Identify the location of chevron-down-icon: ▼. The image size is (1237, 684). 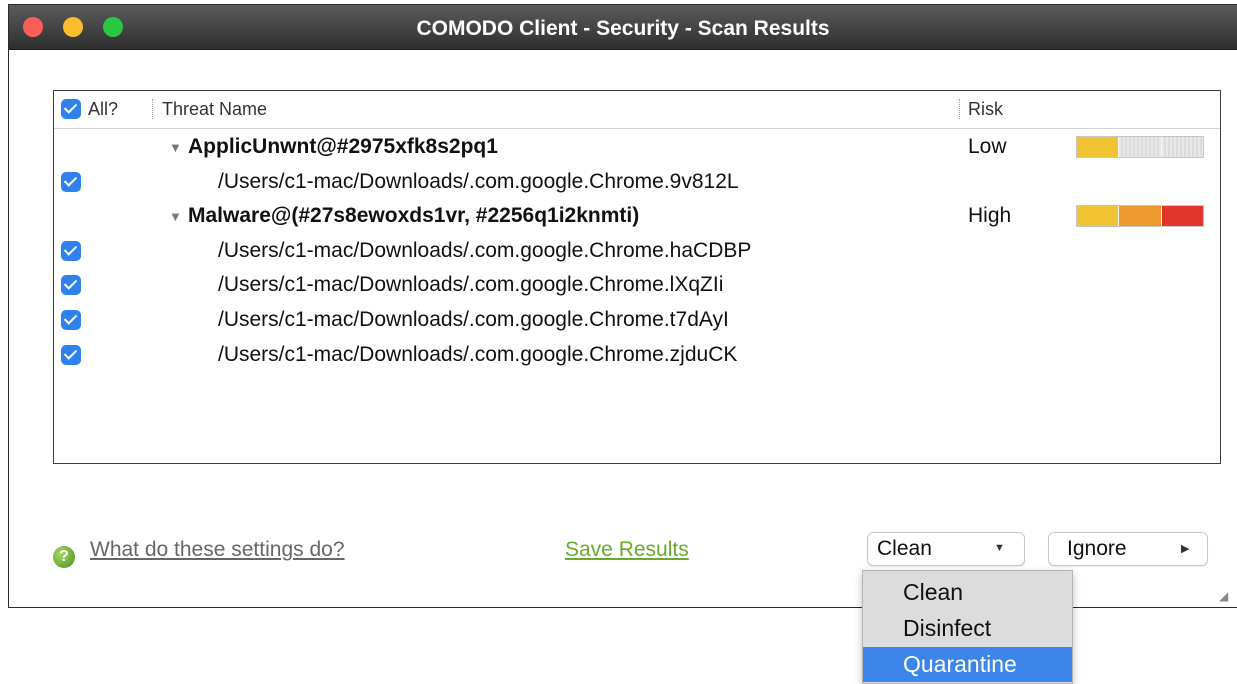
(999, 548).